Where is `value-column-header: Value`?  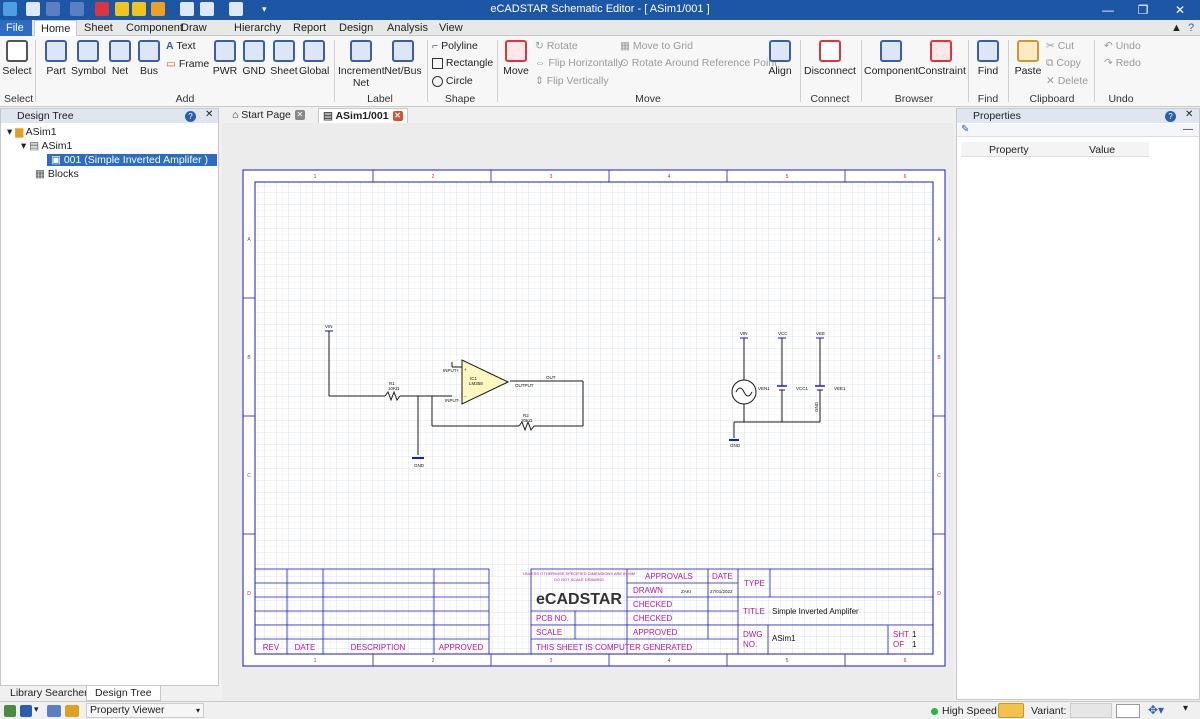
value-column-header: Value is located at coordinates (1102, 150).